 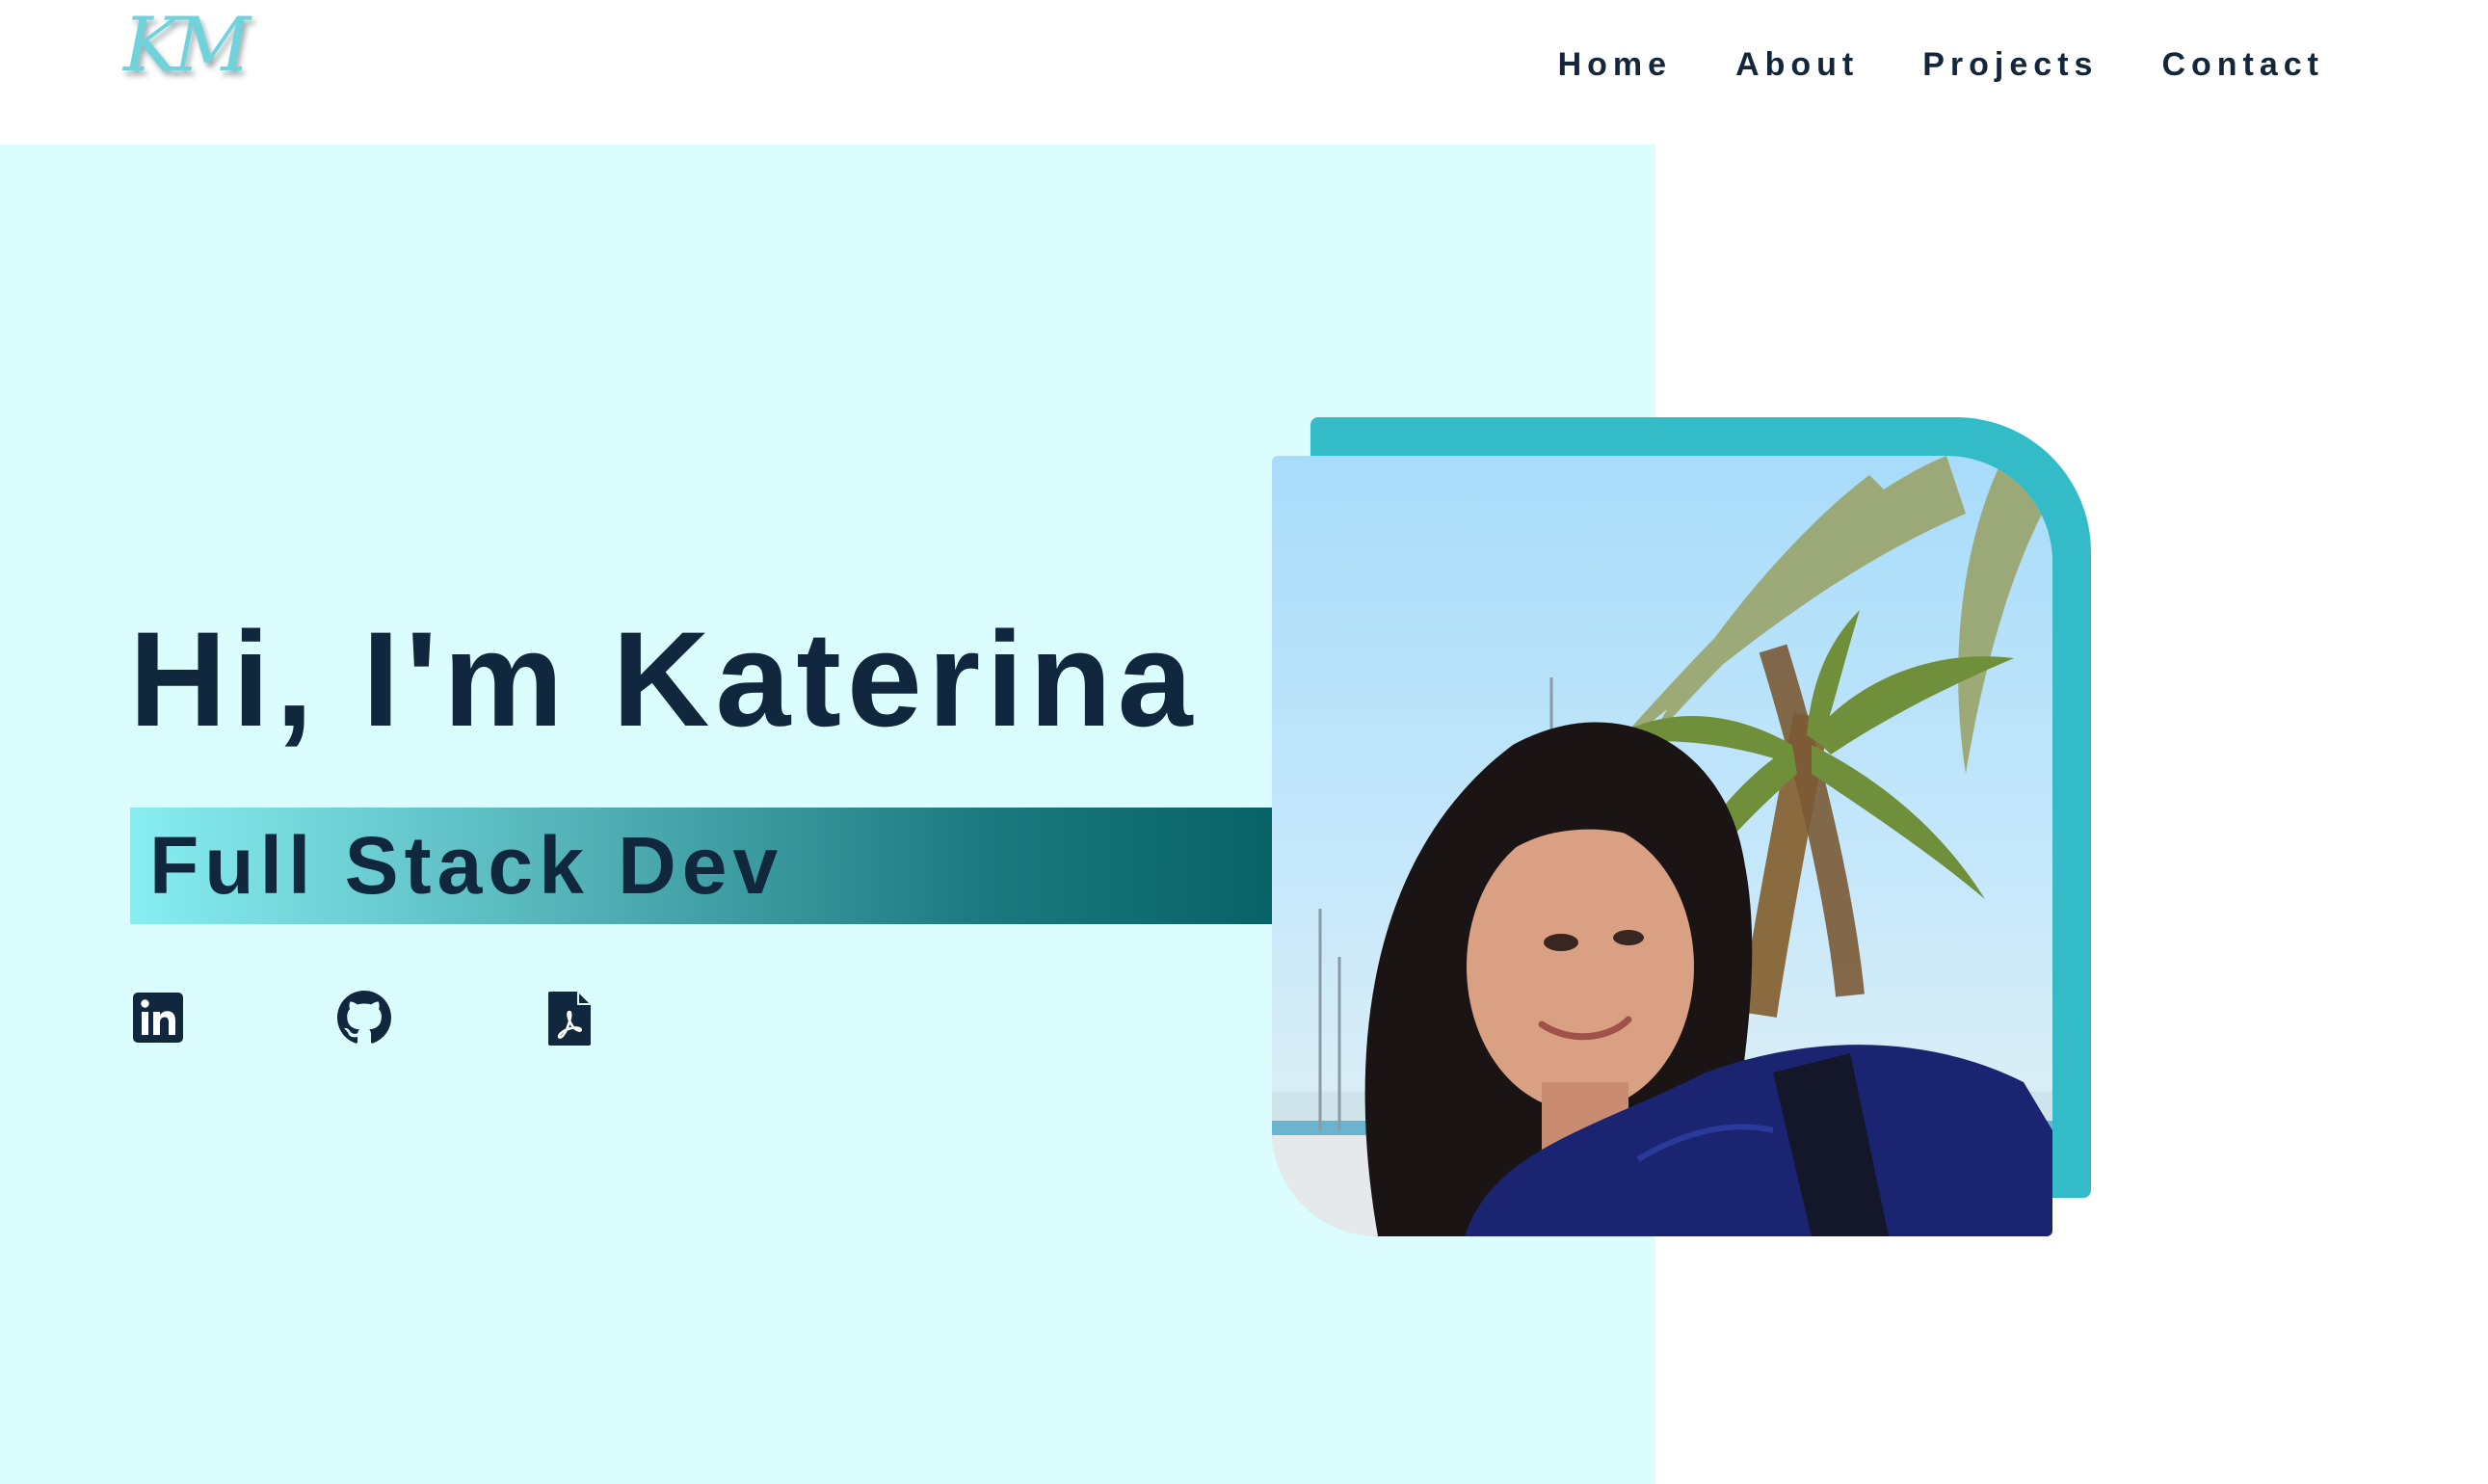 I want to click on linkedin-icon, so click(x=158, y=1018).